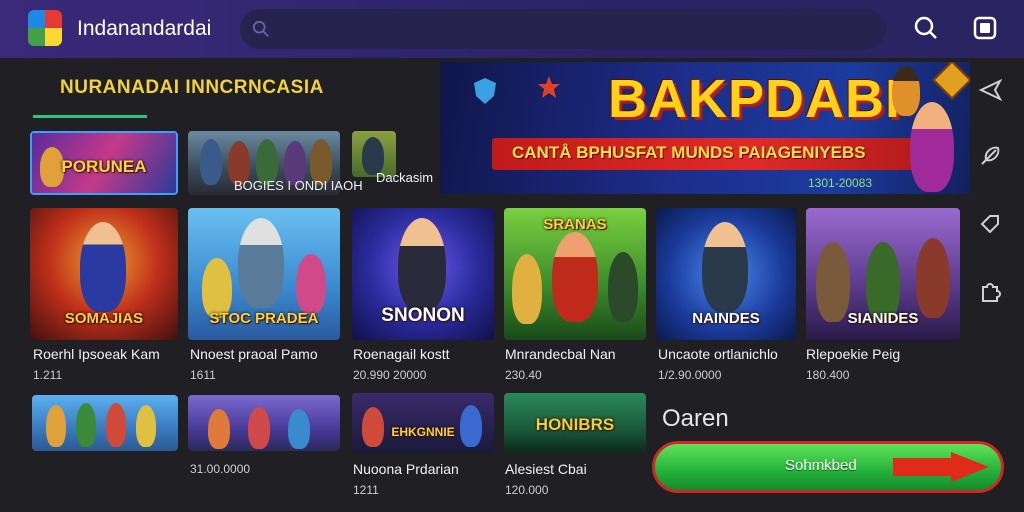 The height and width of the screenshot is (512, 1024). What do you see at coordinates (689, 152) in the screenshot?
I see `banner-subtitle: CANTÅ BPHUSFAT MUNDS PAIAGENIYEBS` at bounding box center [689, 152].